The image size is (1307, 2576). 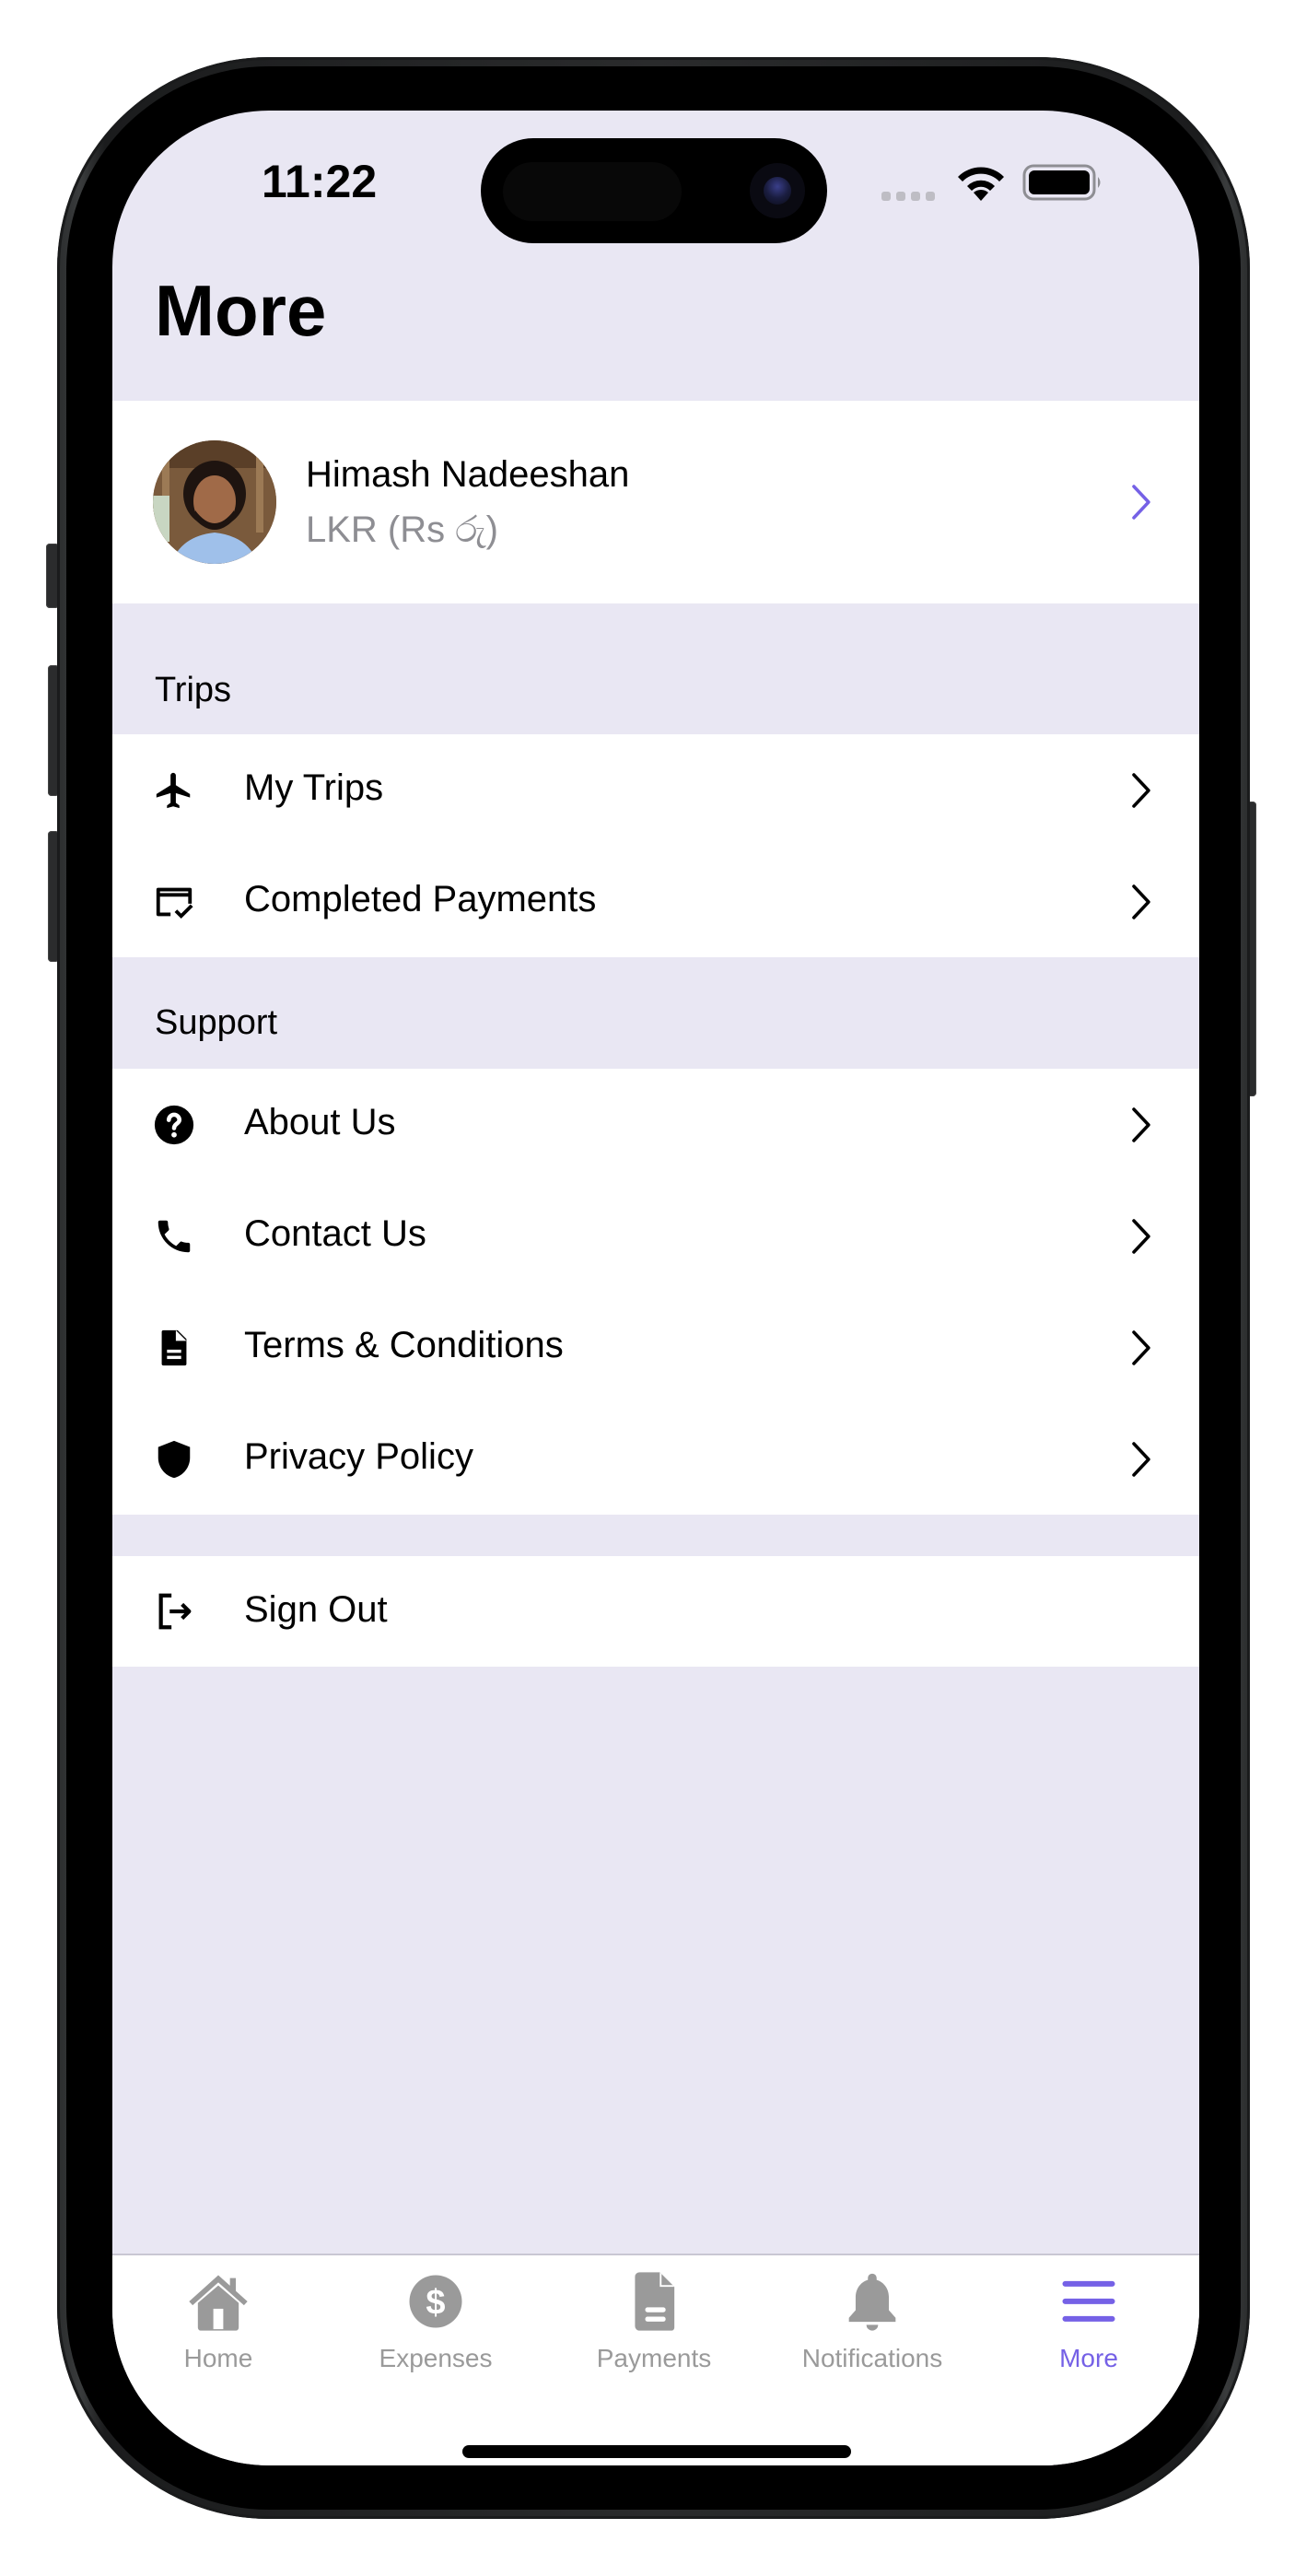 I want to click on menu-item-terms-conditions: Terms & Conditions, so click(x=656, y=1347).